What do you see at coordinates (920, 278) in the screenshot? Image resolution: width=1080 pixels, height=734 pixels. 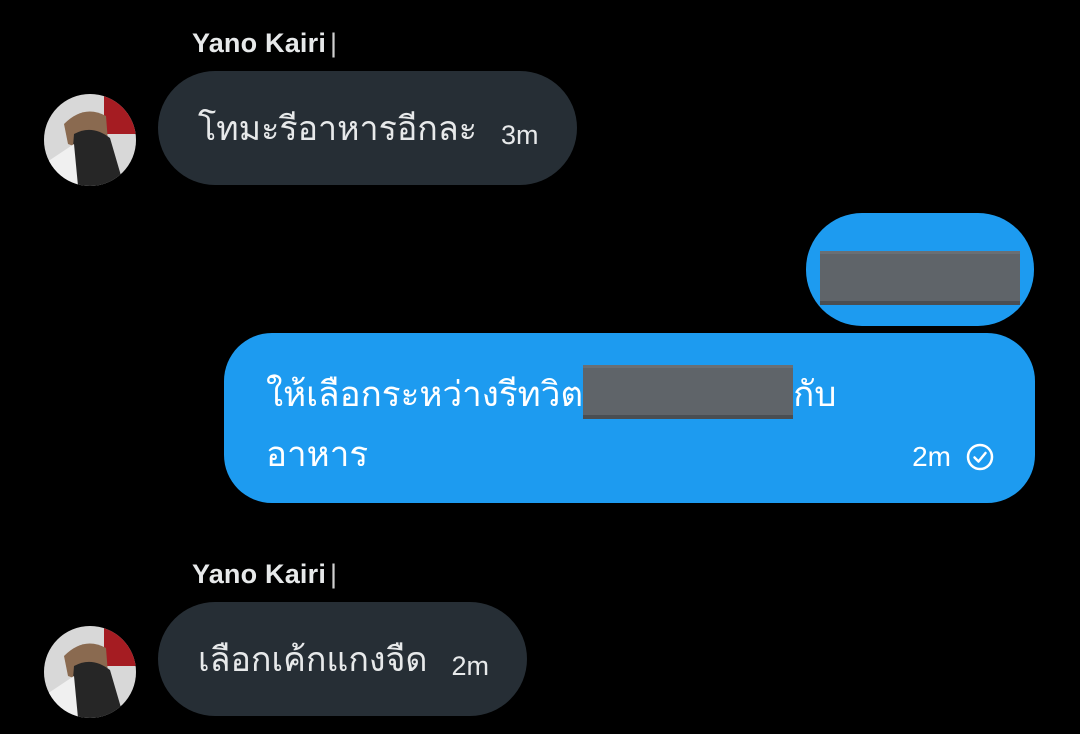 I see `redacted-content-block` at bounding box center [920, 278].